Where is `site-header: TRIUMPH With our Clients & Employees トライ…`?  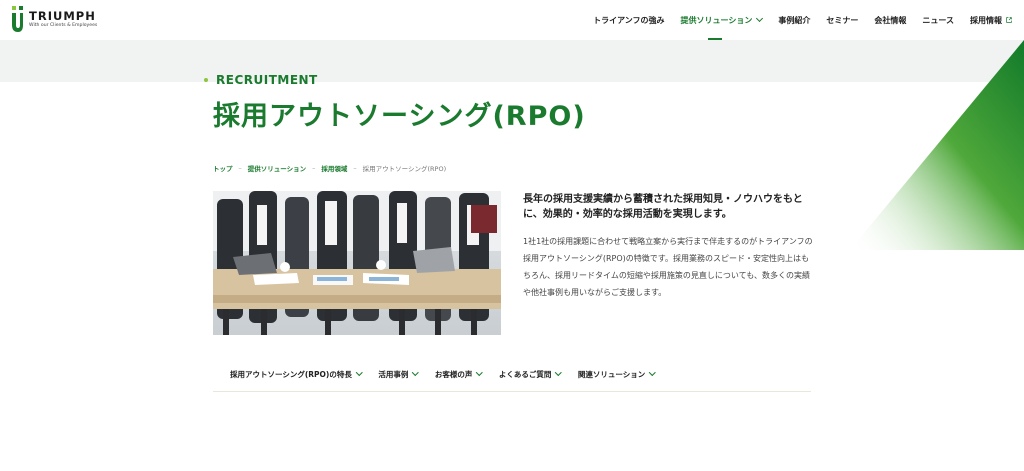
site-header: TRIUMPH With our Clients & Employees トライ… is located at coordinates (512, 20).